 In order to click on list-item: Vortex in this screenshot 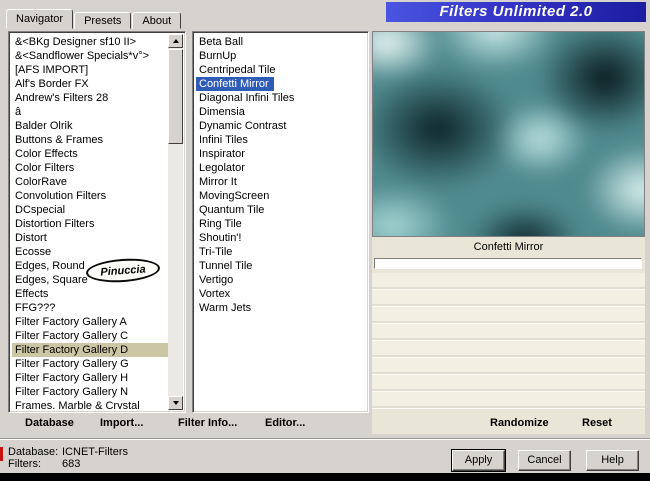, I will do `click(280, 294)`.